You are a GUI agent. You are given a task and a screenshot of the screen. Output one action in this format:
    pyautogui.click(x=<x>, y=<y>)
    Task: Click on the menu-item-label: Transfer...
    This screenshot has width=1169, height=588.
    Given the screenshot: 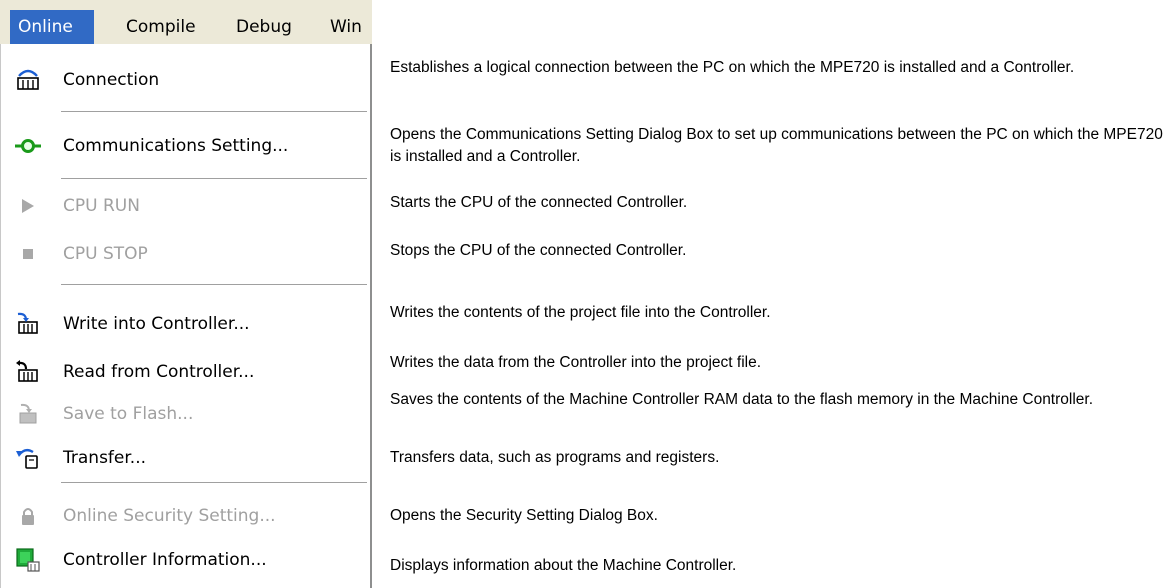 What is the action you would take?
    pyautogui.click(x=105, y=458)
    